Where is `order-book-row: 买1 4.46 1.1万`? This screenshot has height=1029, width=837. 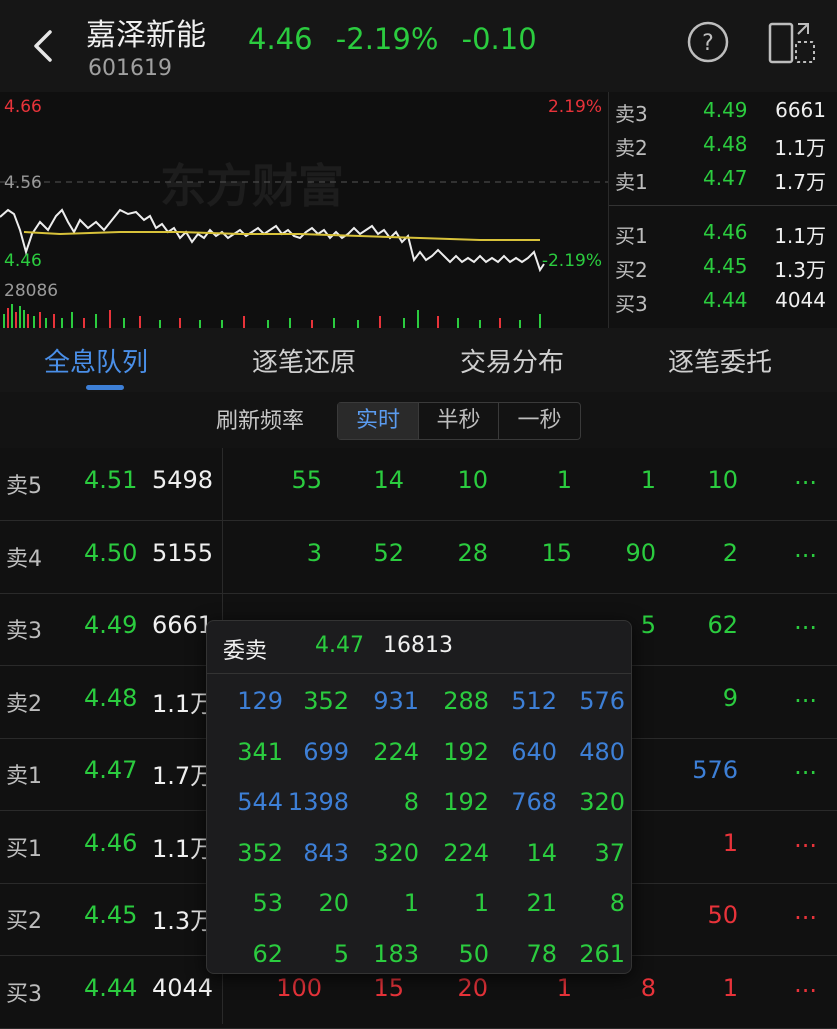 order-book-row: 买1 4.46 1.1万 is located at coordinates (723, 233).